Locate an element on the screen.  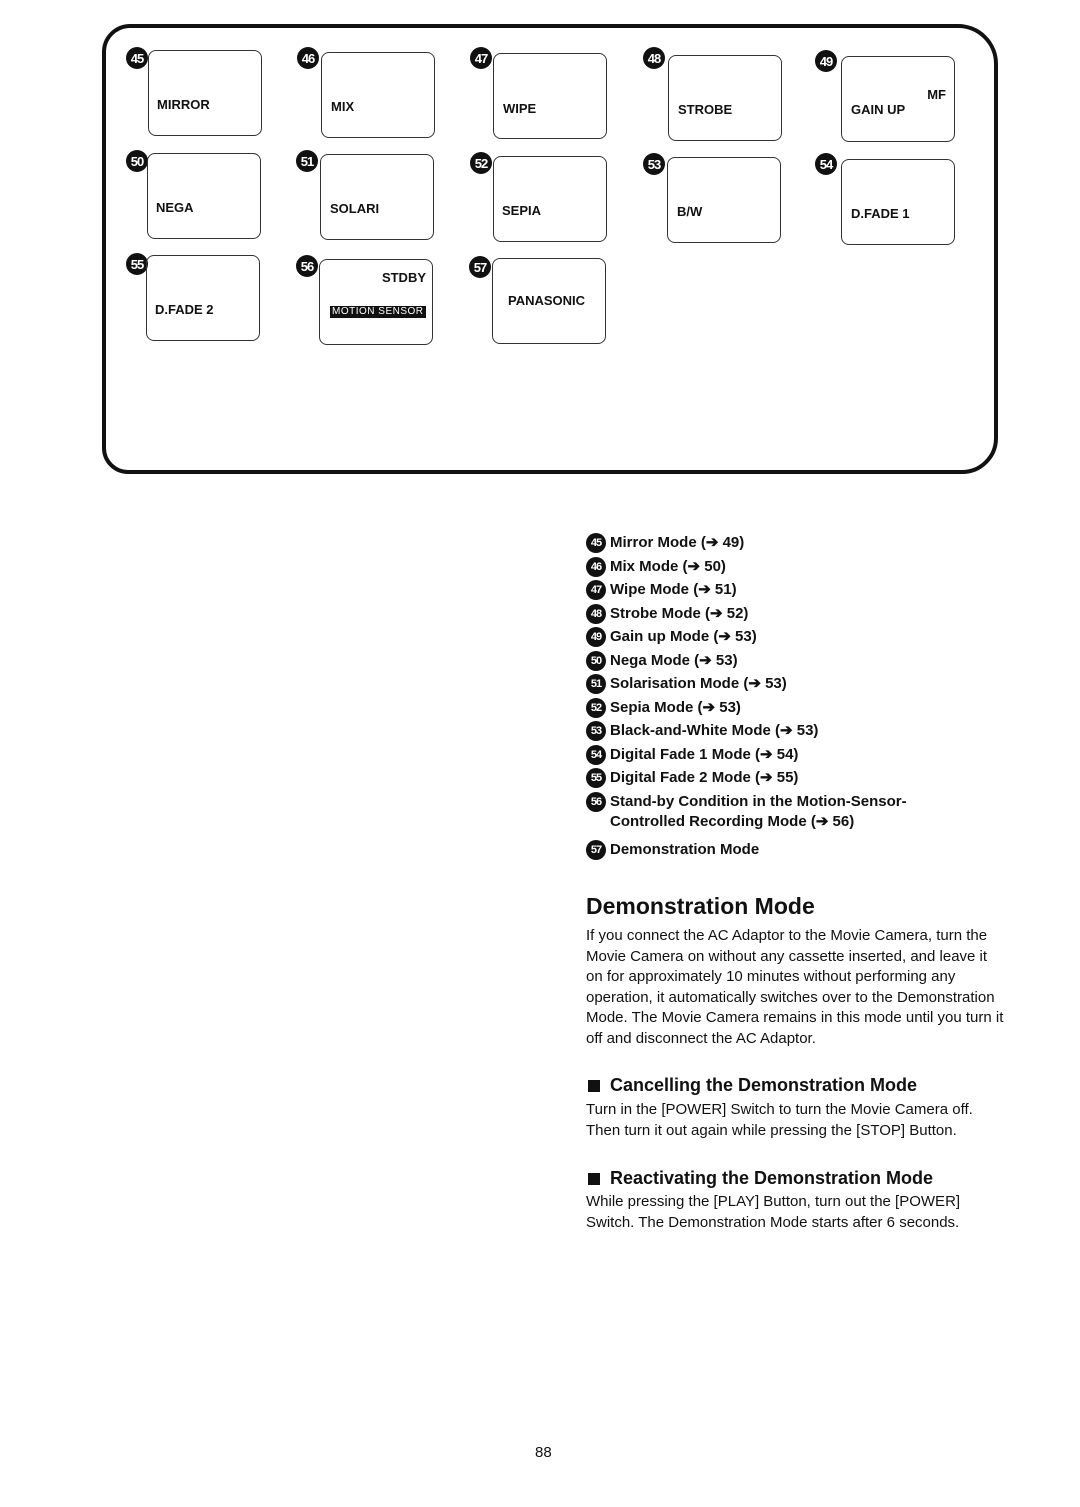
reactivate-heading: Reactivating the Demonstration Mode is located at coordinates (760, 1178).